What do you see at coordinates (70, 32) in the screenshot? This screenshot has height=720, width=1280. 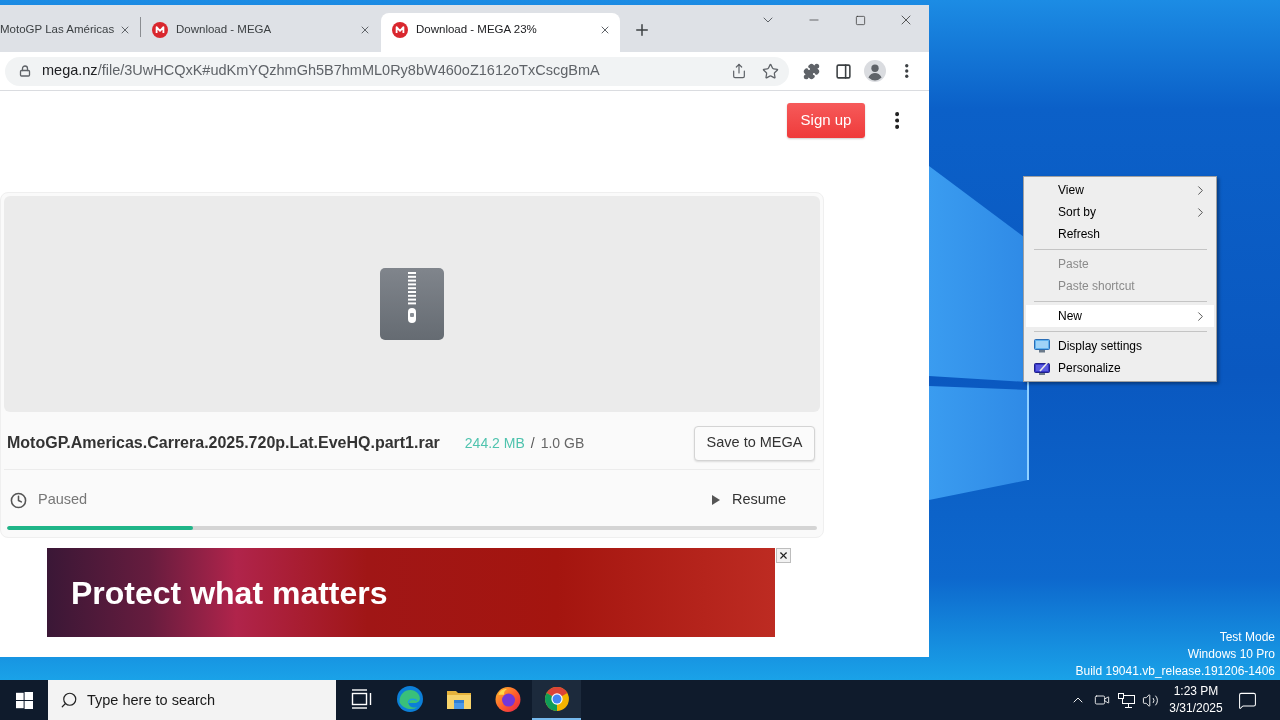 I see `browser-tab: MotoGP Las Américas` at bounding box center [70, 32].